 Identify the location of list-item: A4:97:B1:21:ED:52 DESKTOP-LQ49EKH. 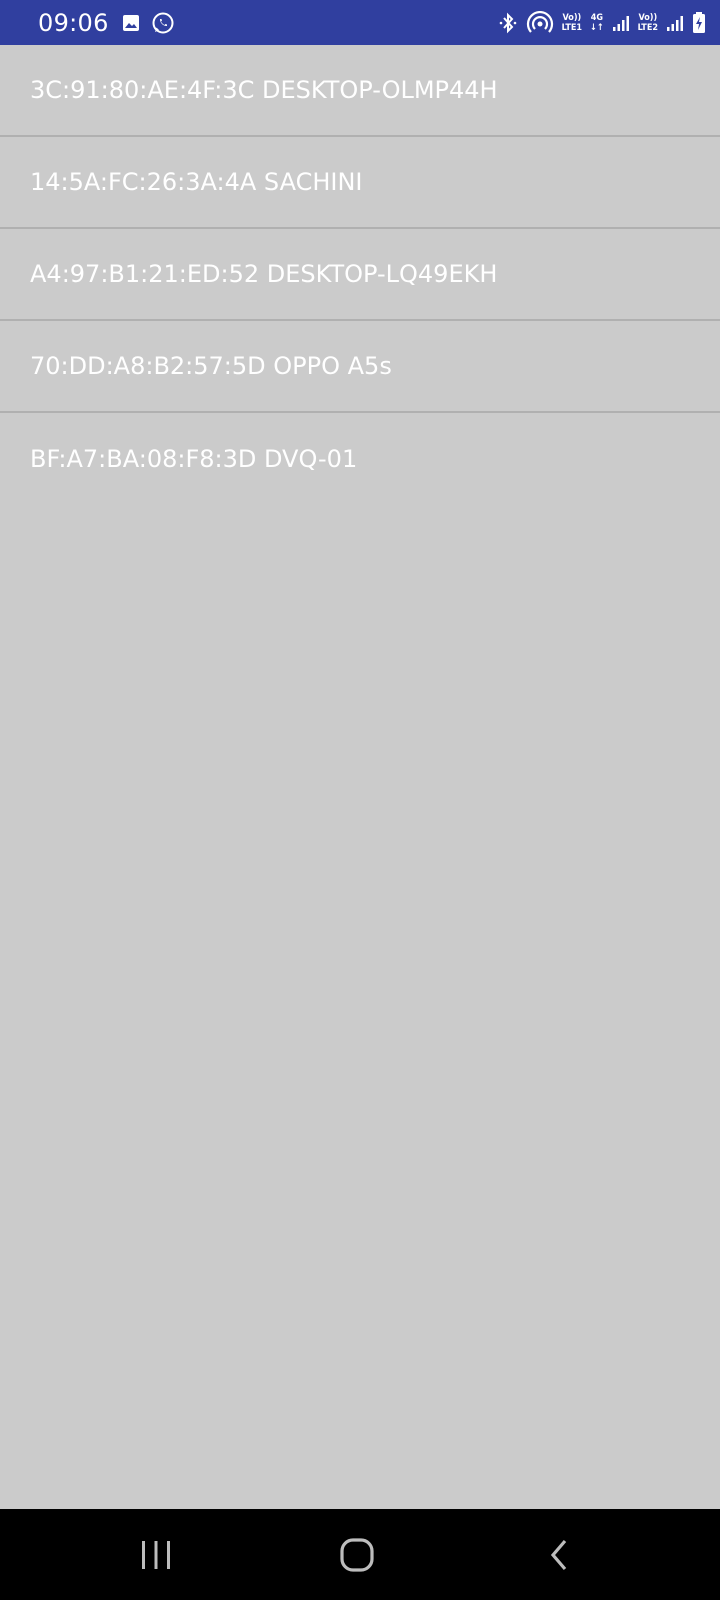
(360, 275).